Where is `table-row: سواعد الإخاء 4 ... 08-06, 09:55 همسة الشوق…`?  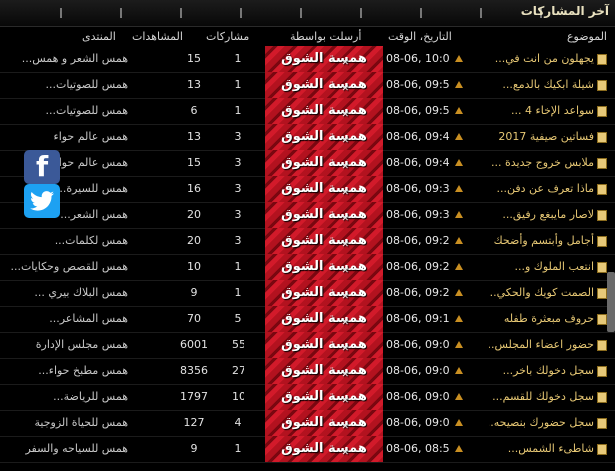
table-row: سواعد الإخاء 4 ... 08-06, 09:55 همسة الشوق… is located at coordinates (307, 111).